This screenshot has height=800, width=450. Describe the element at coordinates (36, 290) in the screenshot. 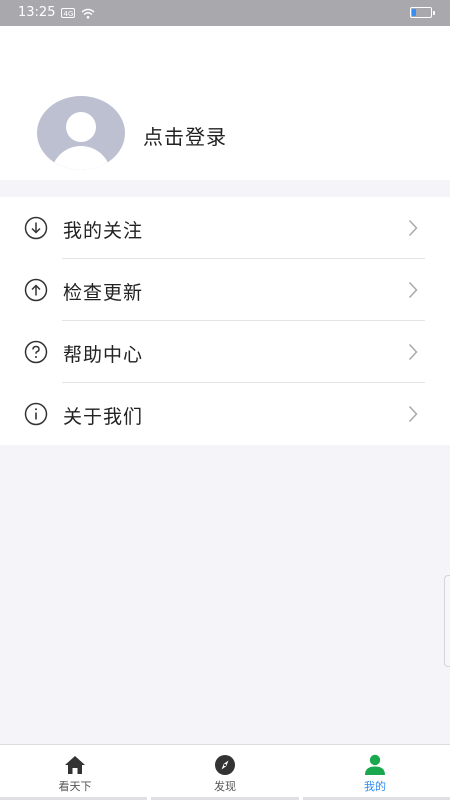

I see `upload-circle-icon` at that location.